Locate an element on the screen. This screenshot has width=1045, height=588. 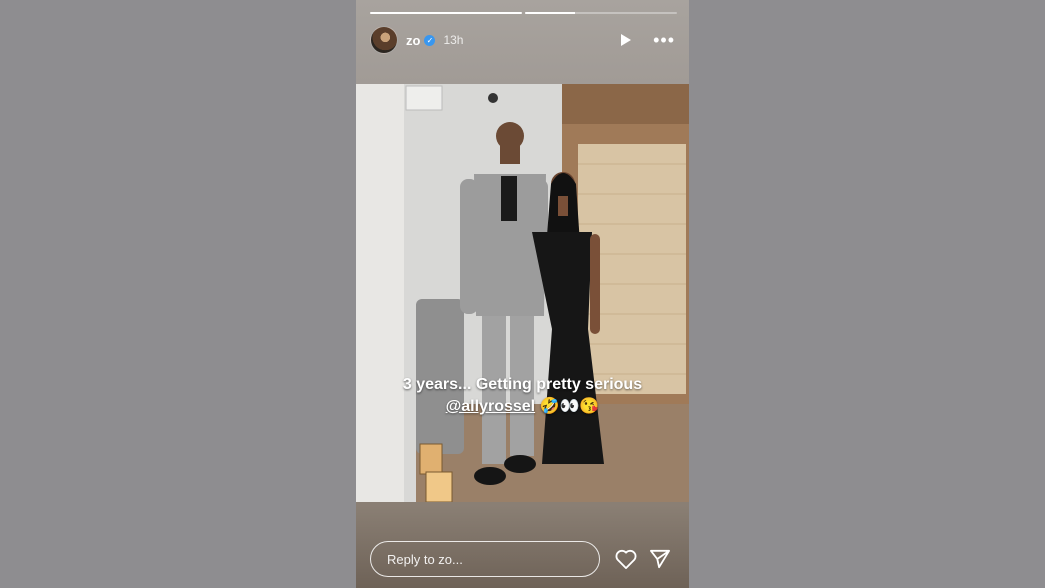
share-send-icon is located at coordinates (660, 559).